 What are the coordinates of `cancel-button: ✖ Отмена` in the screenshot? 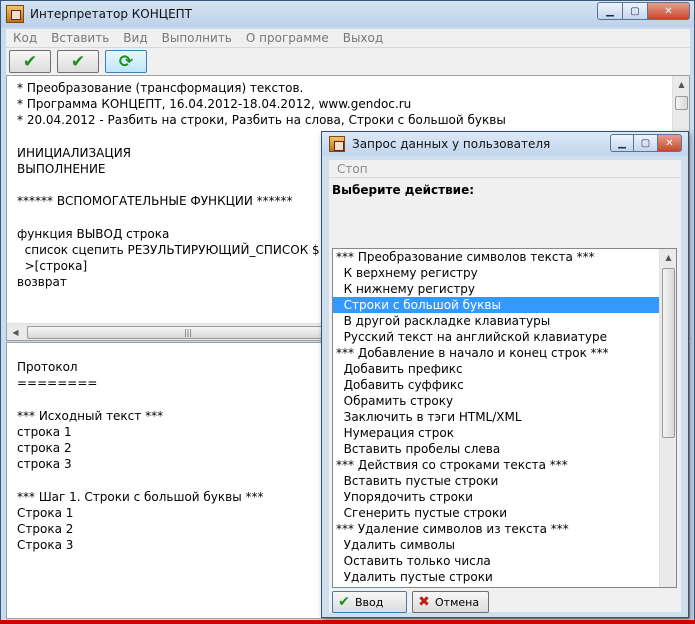 It's located at (450, 602).